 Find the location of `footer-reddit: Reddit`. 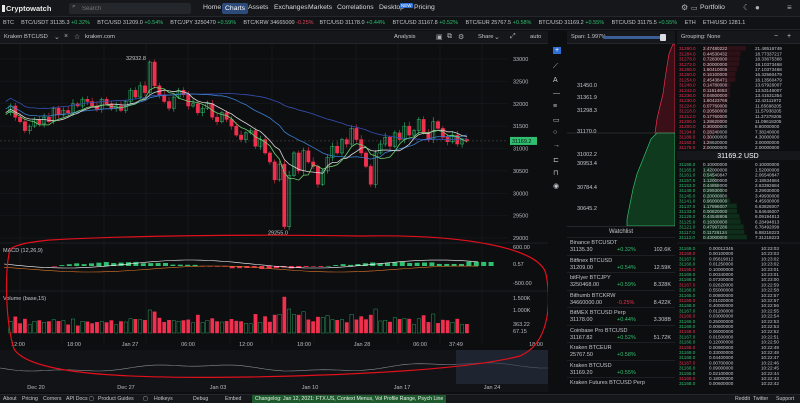

footer-reddit: Reddit is located at coordinates (742, 399).